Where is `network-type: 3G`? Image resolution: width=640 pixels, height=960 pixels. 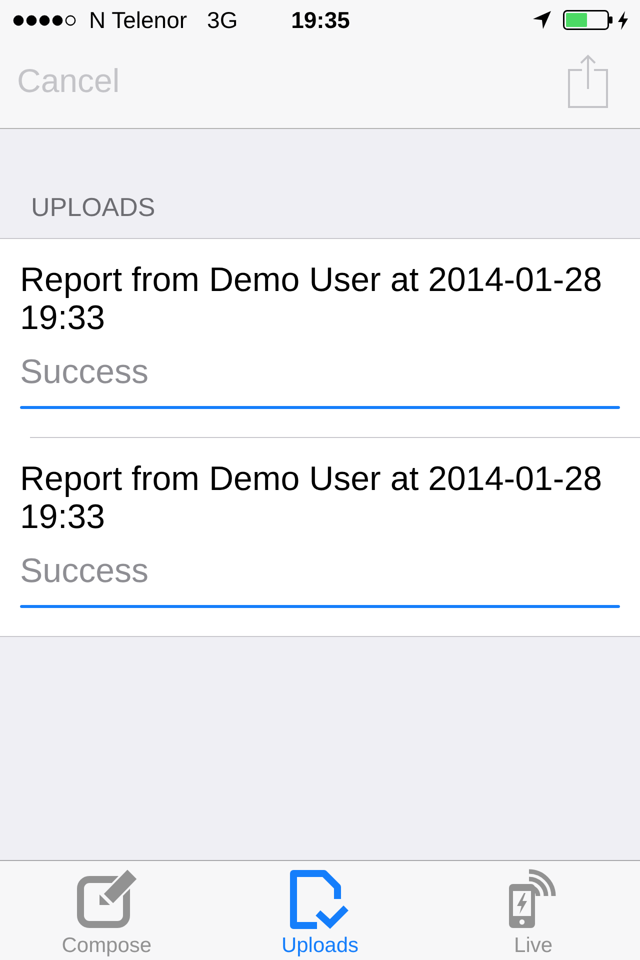
network-type: 3G is located at coordinates (222, 20).